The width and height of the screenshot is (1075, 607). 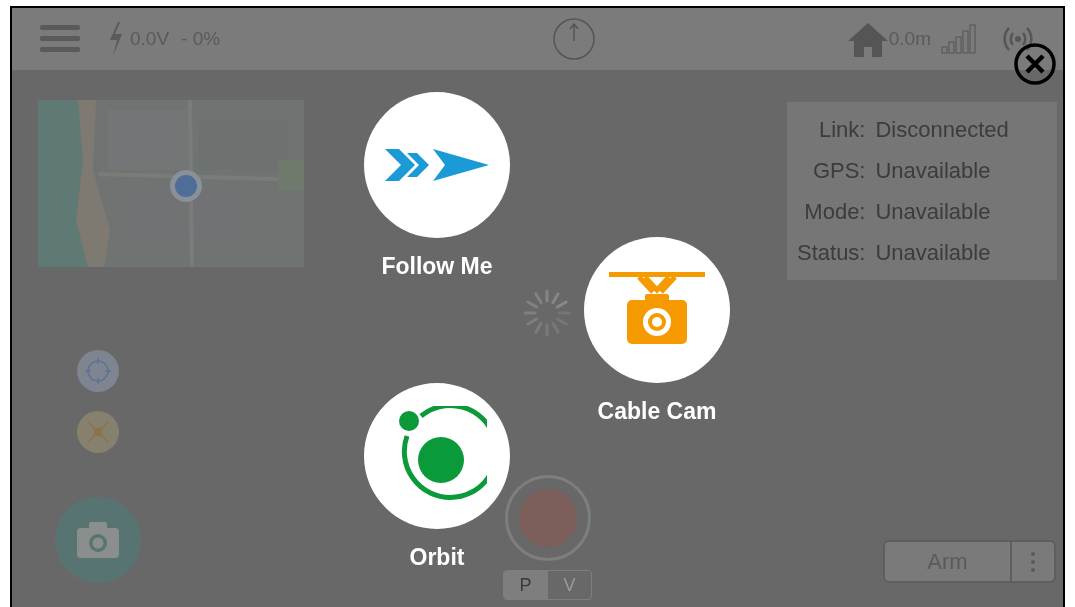 I want to click on status-value: Disconnected, so click(x=942, y=129).